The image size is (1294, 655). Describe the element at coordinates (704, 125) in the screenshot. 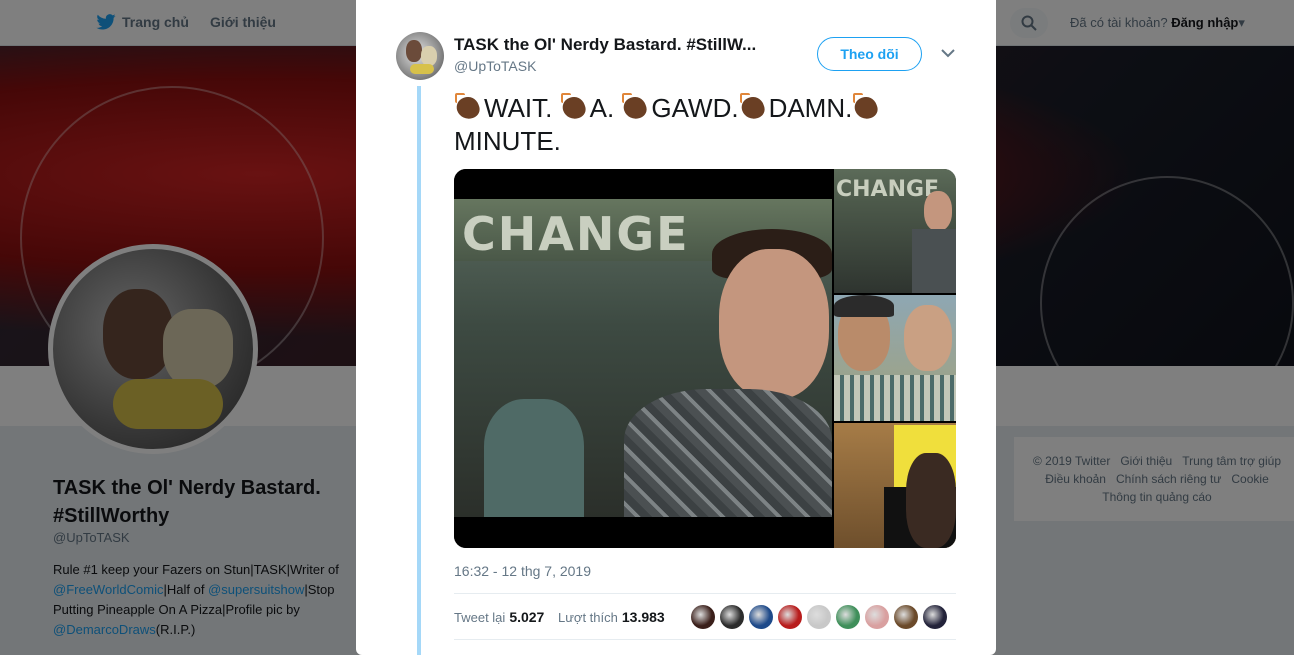

I see `tweet-text: WAIT. A. GAWD. DAMN. MINUTE.` at that location.